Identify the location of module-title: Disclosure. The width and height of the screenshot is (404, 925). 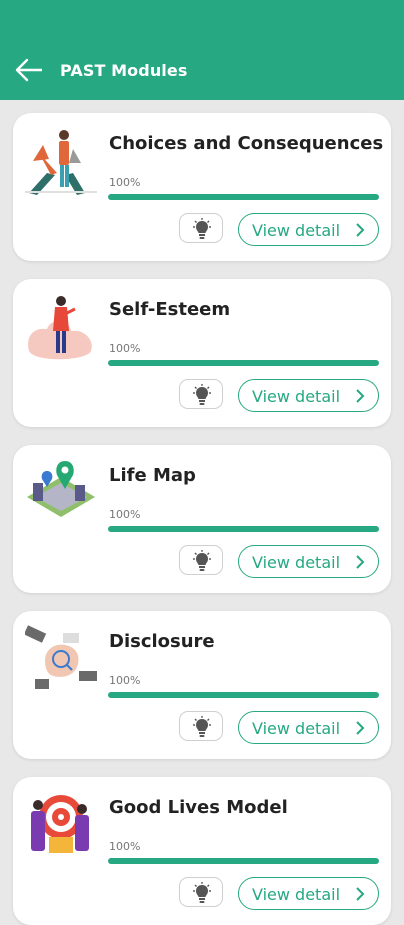
(162, 641).